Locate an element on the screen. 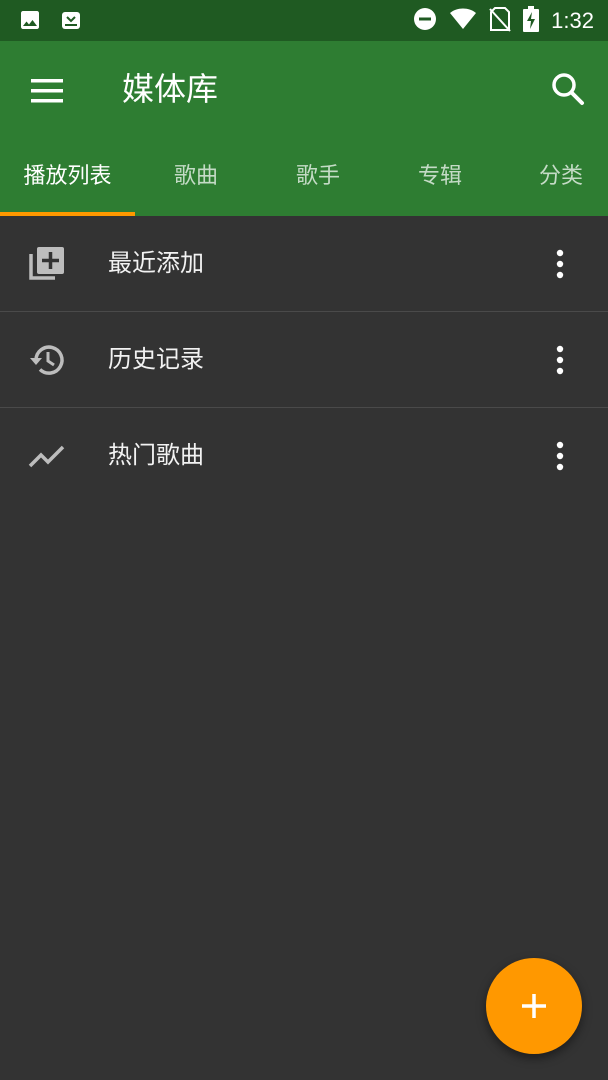 The width and height of the screenshot is (608, 1080). add-icon is located at coordinates (534, 1006).